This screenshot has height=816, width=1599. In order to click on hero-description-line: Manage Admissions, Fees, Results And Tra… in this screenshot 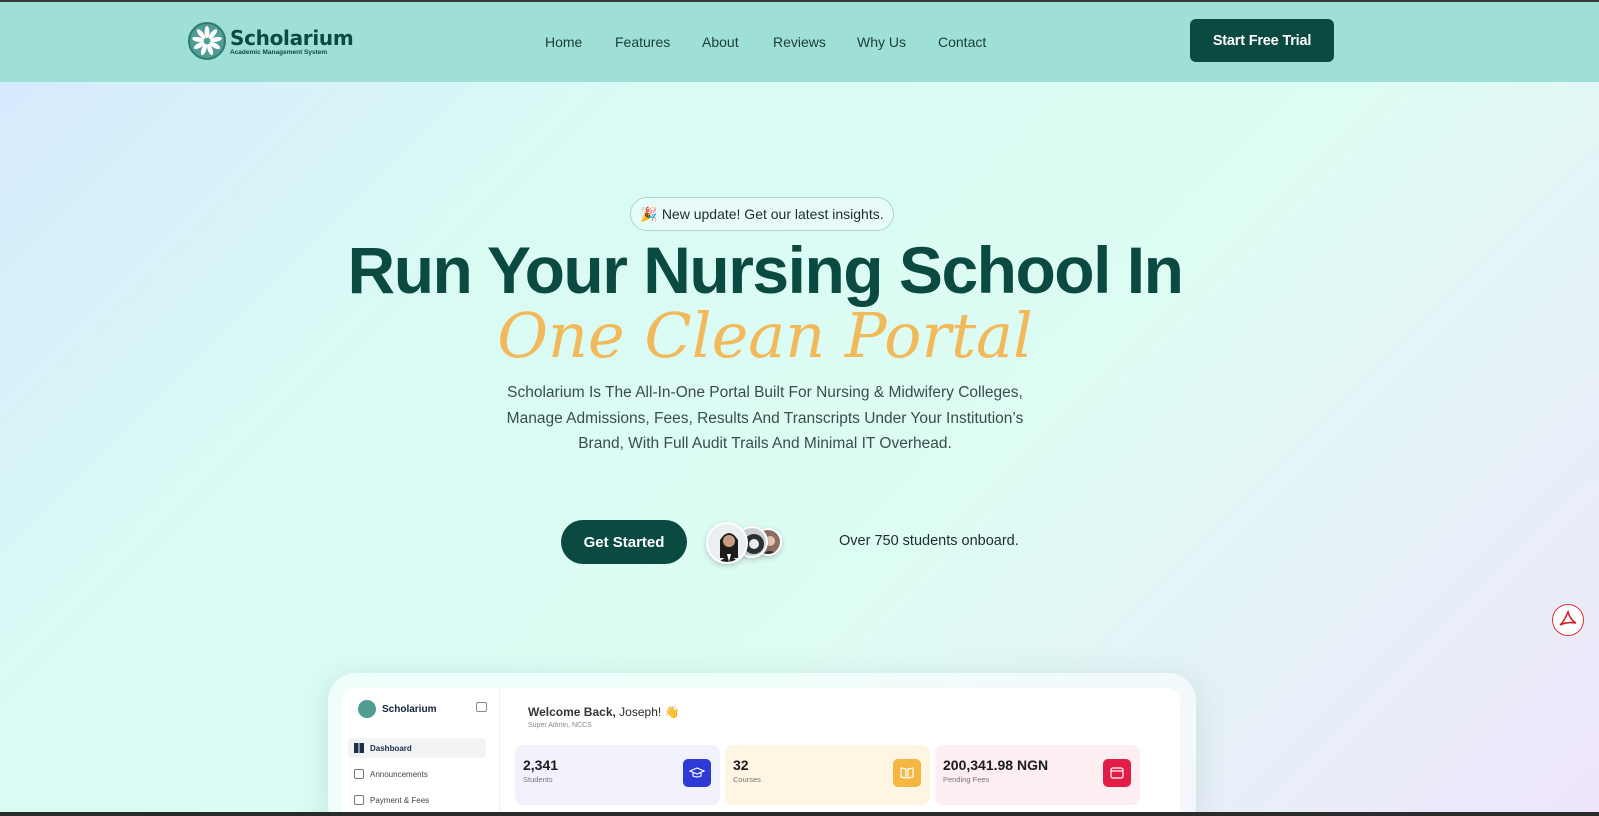, I will do `click(765, 418)`.